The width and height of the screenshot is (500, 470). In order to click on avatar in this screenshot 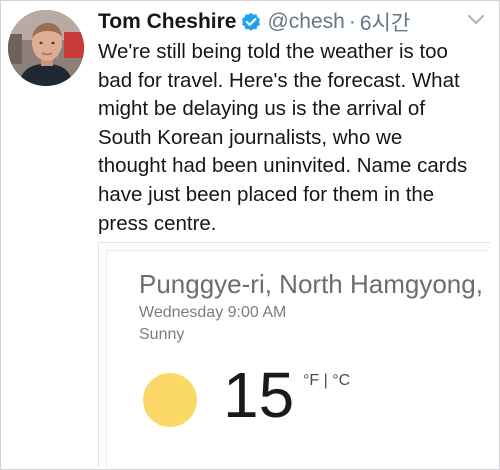, I will do `click(46, 48)`.